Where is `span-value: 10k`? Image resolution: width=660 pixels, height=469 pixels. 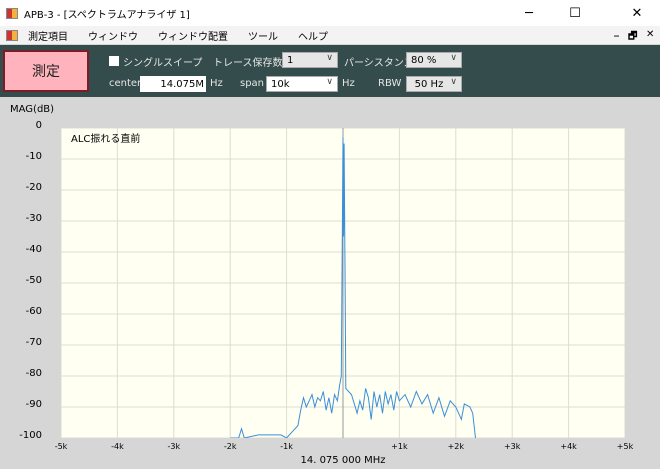 span-value: 10k is located at coordinates (280, 84).